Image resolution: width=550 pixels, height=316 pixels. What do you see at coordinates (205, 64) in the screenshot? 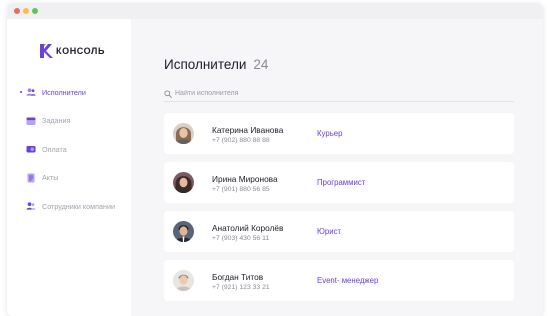
I see `page-title-text: Исполнители` at bounding box center [205, 64].